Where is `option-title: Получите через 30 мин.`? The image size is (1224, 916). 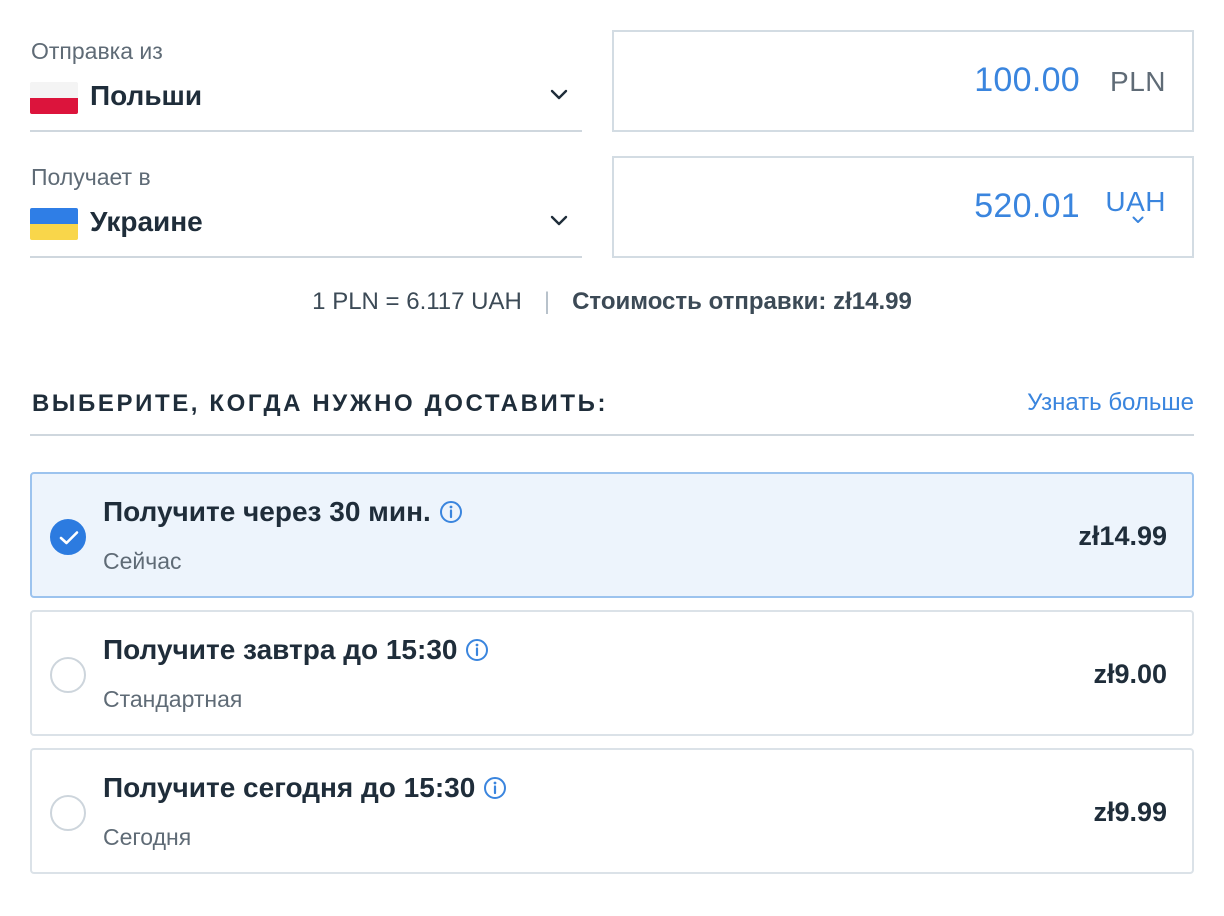 option-title: Получите через 30 мин. is located at coordinates (283, 512).